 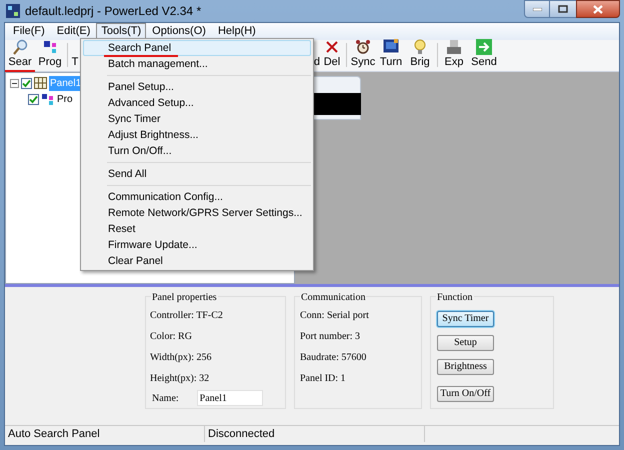 What do you see at coordinates (13, 11) in the screenshot?
I see `app-icon` at bounding box center [13, 11].